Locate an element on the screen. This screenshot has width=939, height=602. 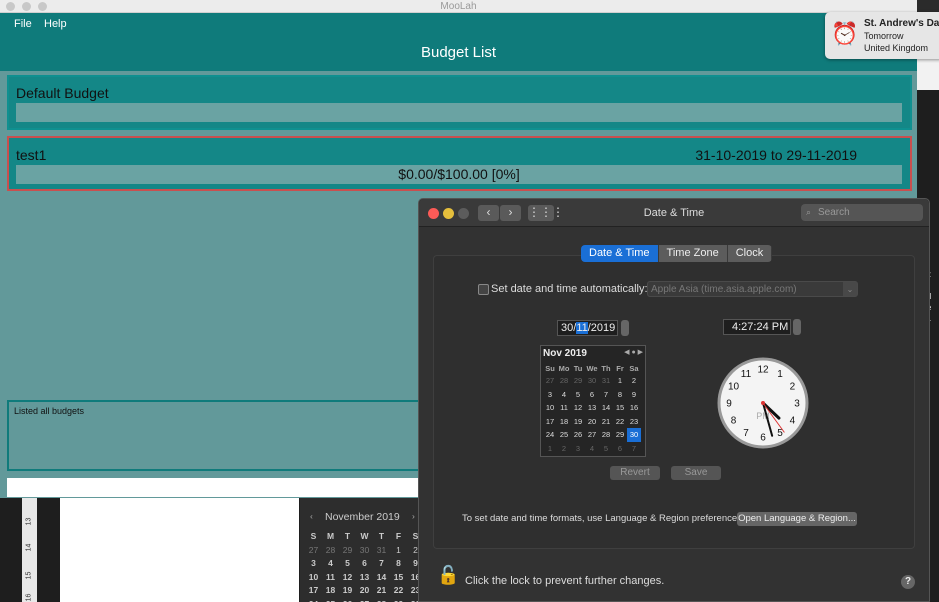
show-all-grid-icon: ⋮⋮⋮ is located at coordinates (546, 213).